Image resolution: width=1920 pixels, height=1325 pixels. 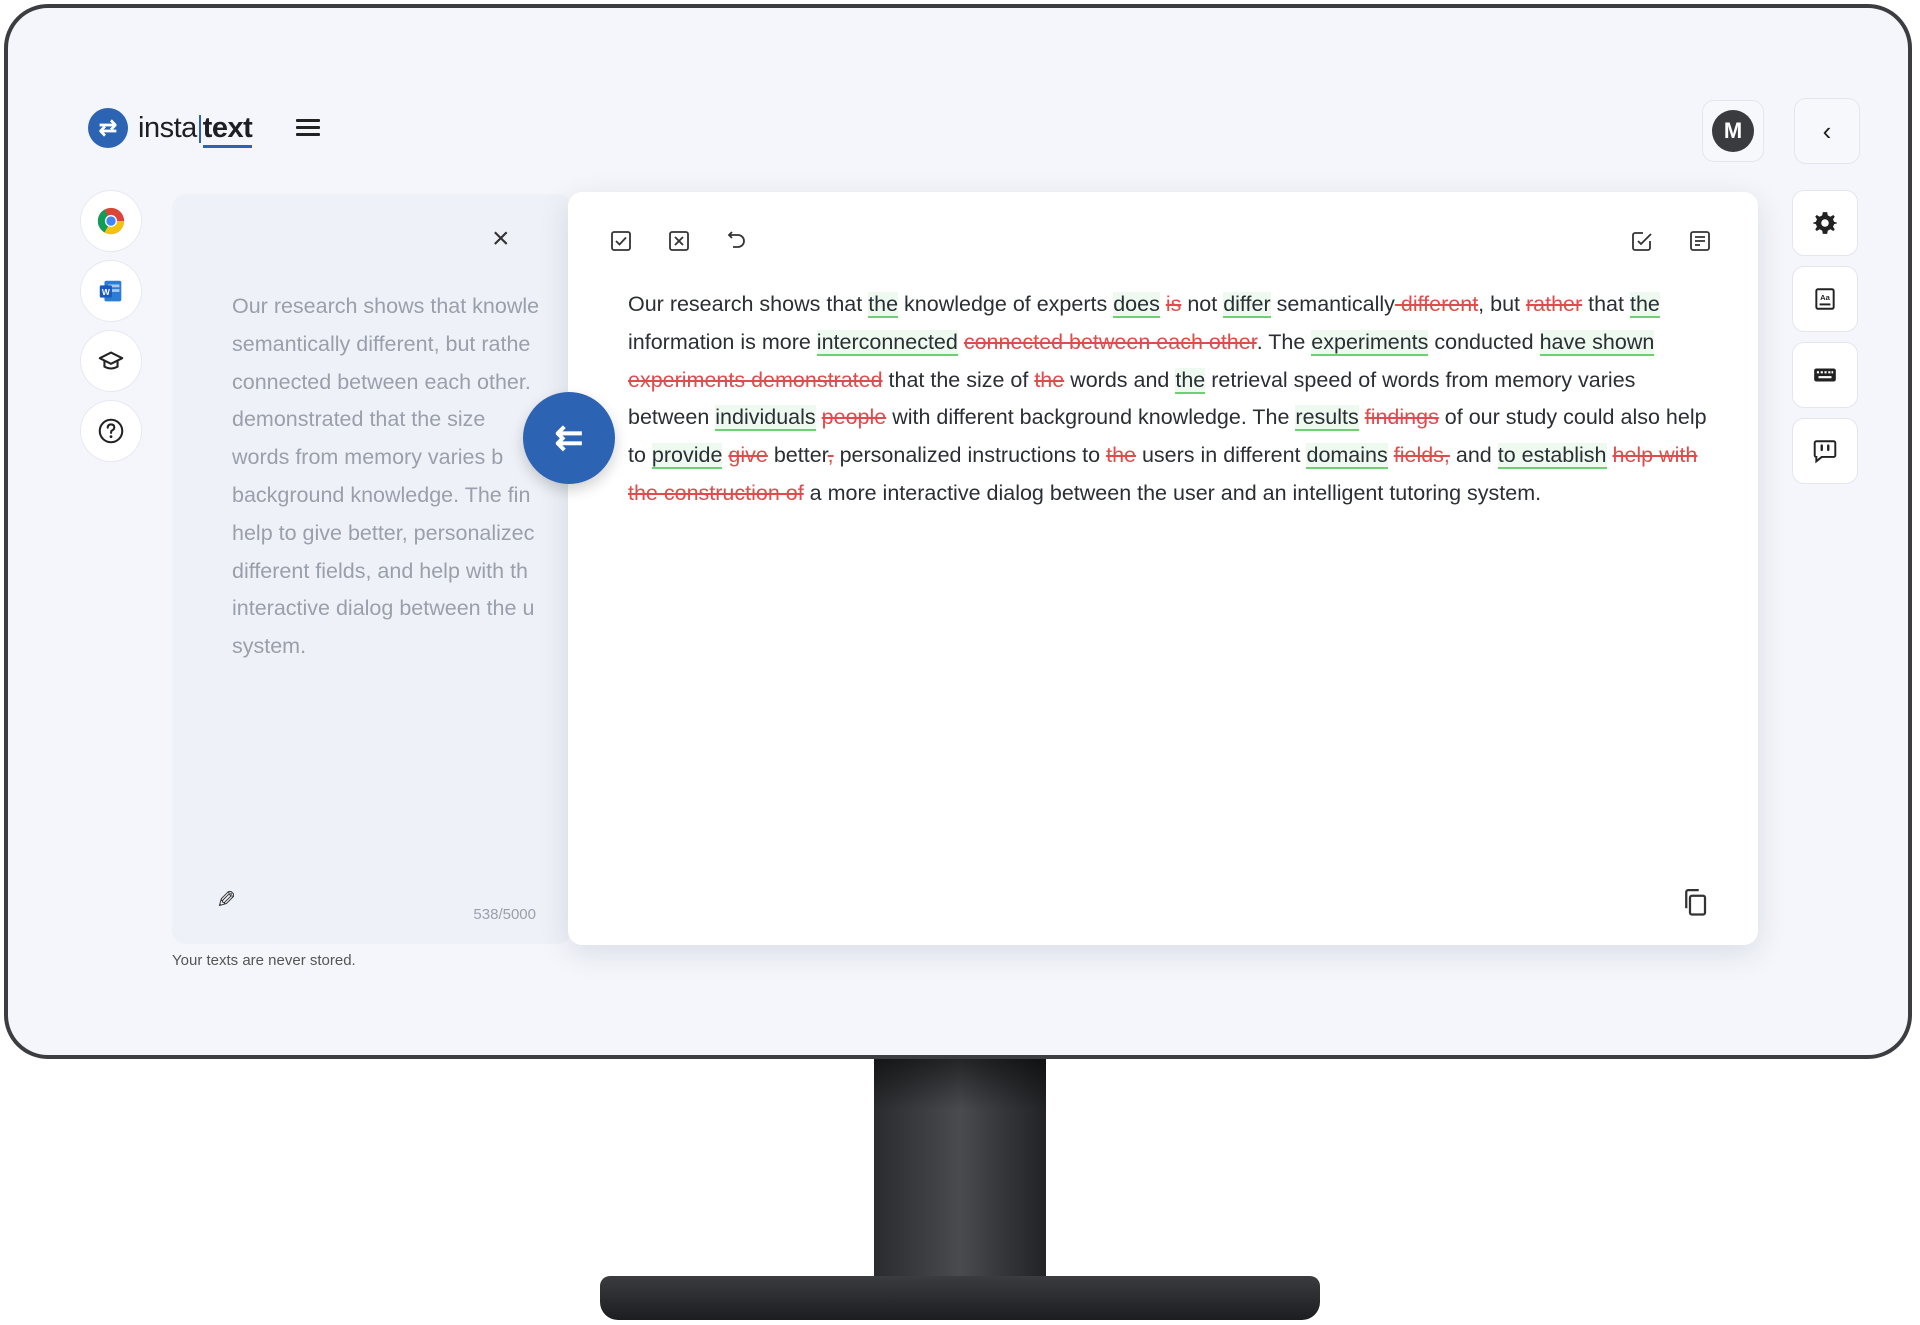 I want to click on text-segment: information is more, so click(x=722, y=341).